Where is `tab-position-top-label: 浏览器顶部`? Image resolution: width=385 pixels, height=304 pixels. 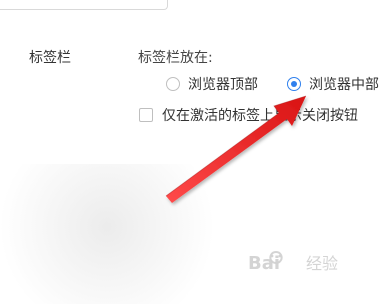
tab-position-top-label: 浏览器顶部 is located at coordinates (223, 85).